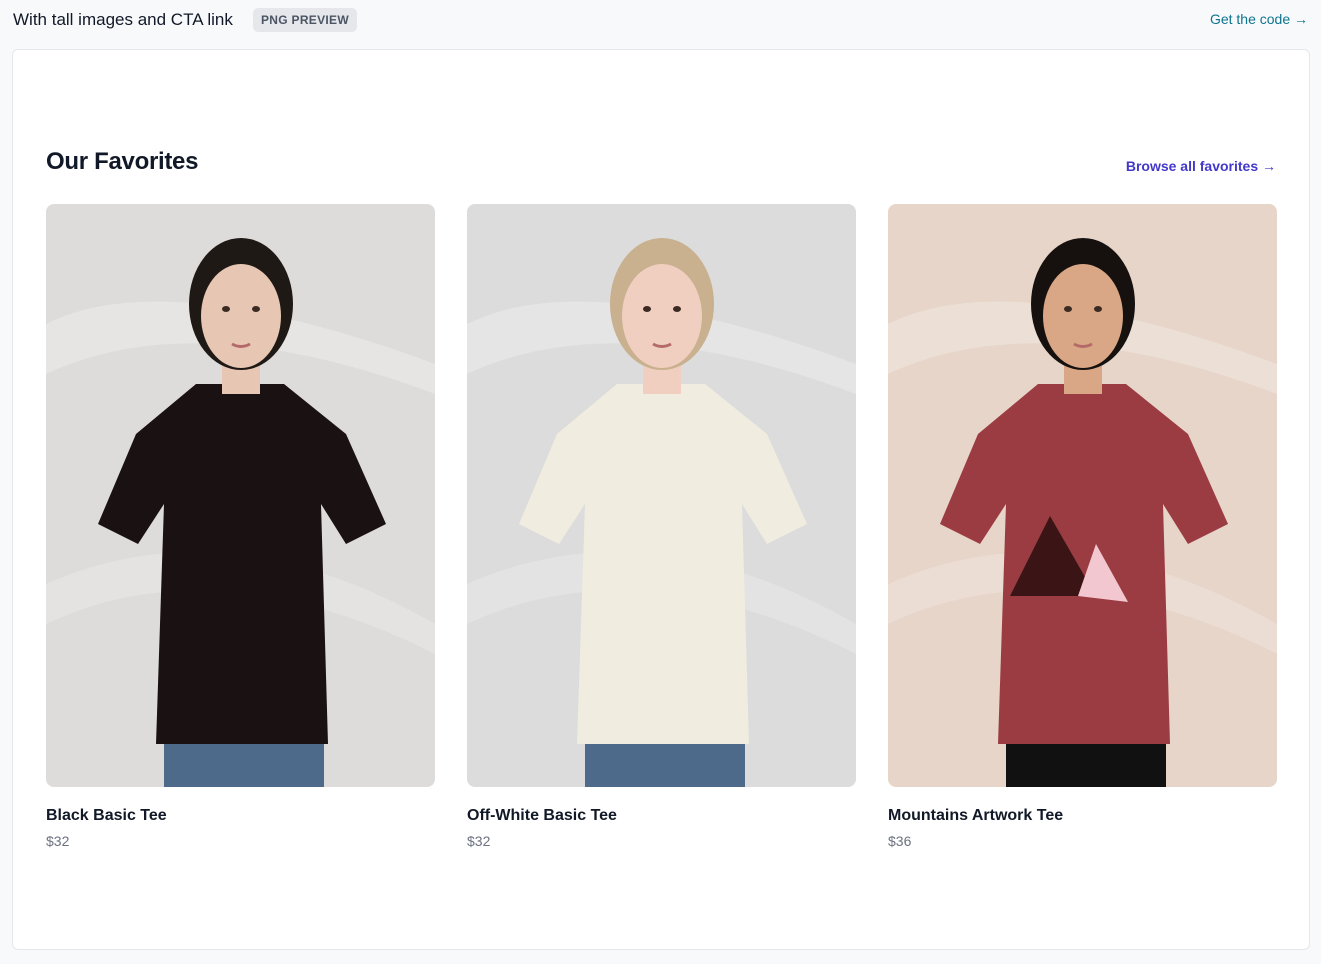 Image resolution: width=1321 pixels, height=964 pixels. Describe the element at coordinates (240, 816) in the screenshot. I see `product-name: Black Basic Tee` at that location.